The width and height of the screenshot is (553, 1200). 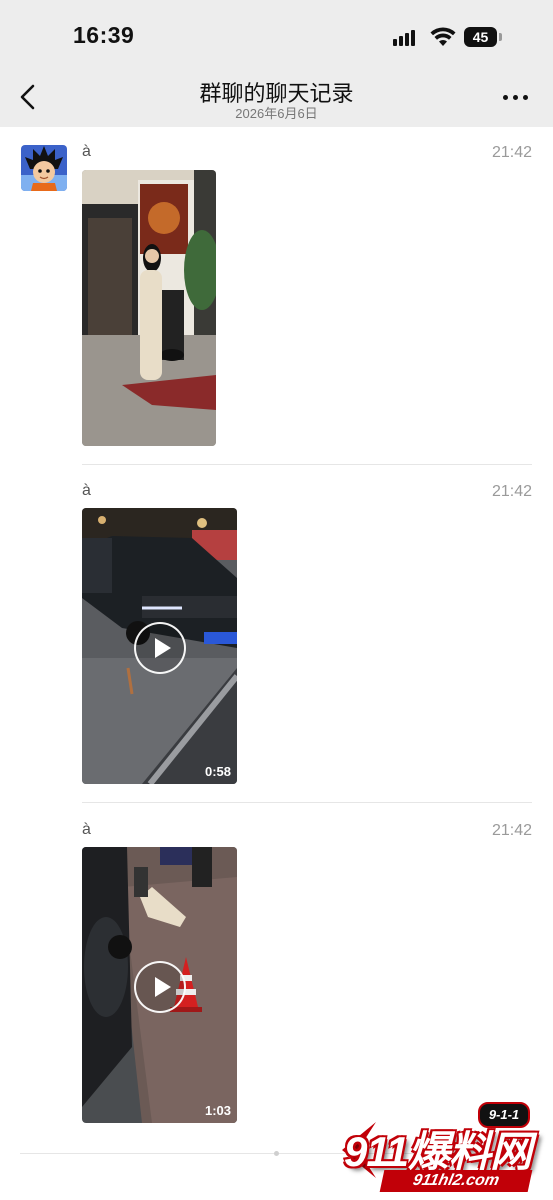 I want to click on video-message-thumbnail: 0:58, so click(x=159, y=646).